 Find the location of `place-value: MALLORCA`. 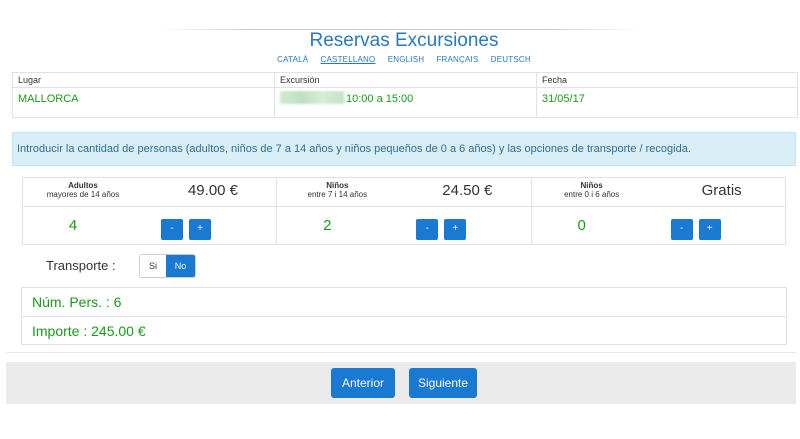

place-value: MALLORCA is located at coordinates (48, 99).